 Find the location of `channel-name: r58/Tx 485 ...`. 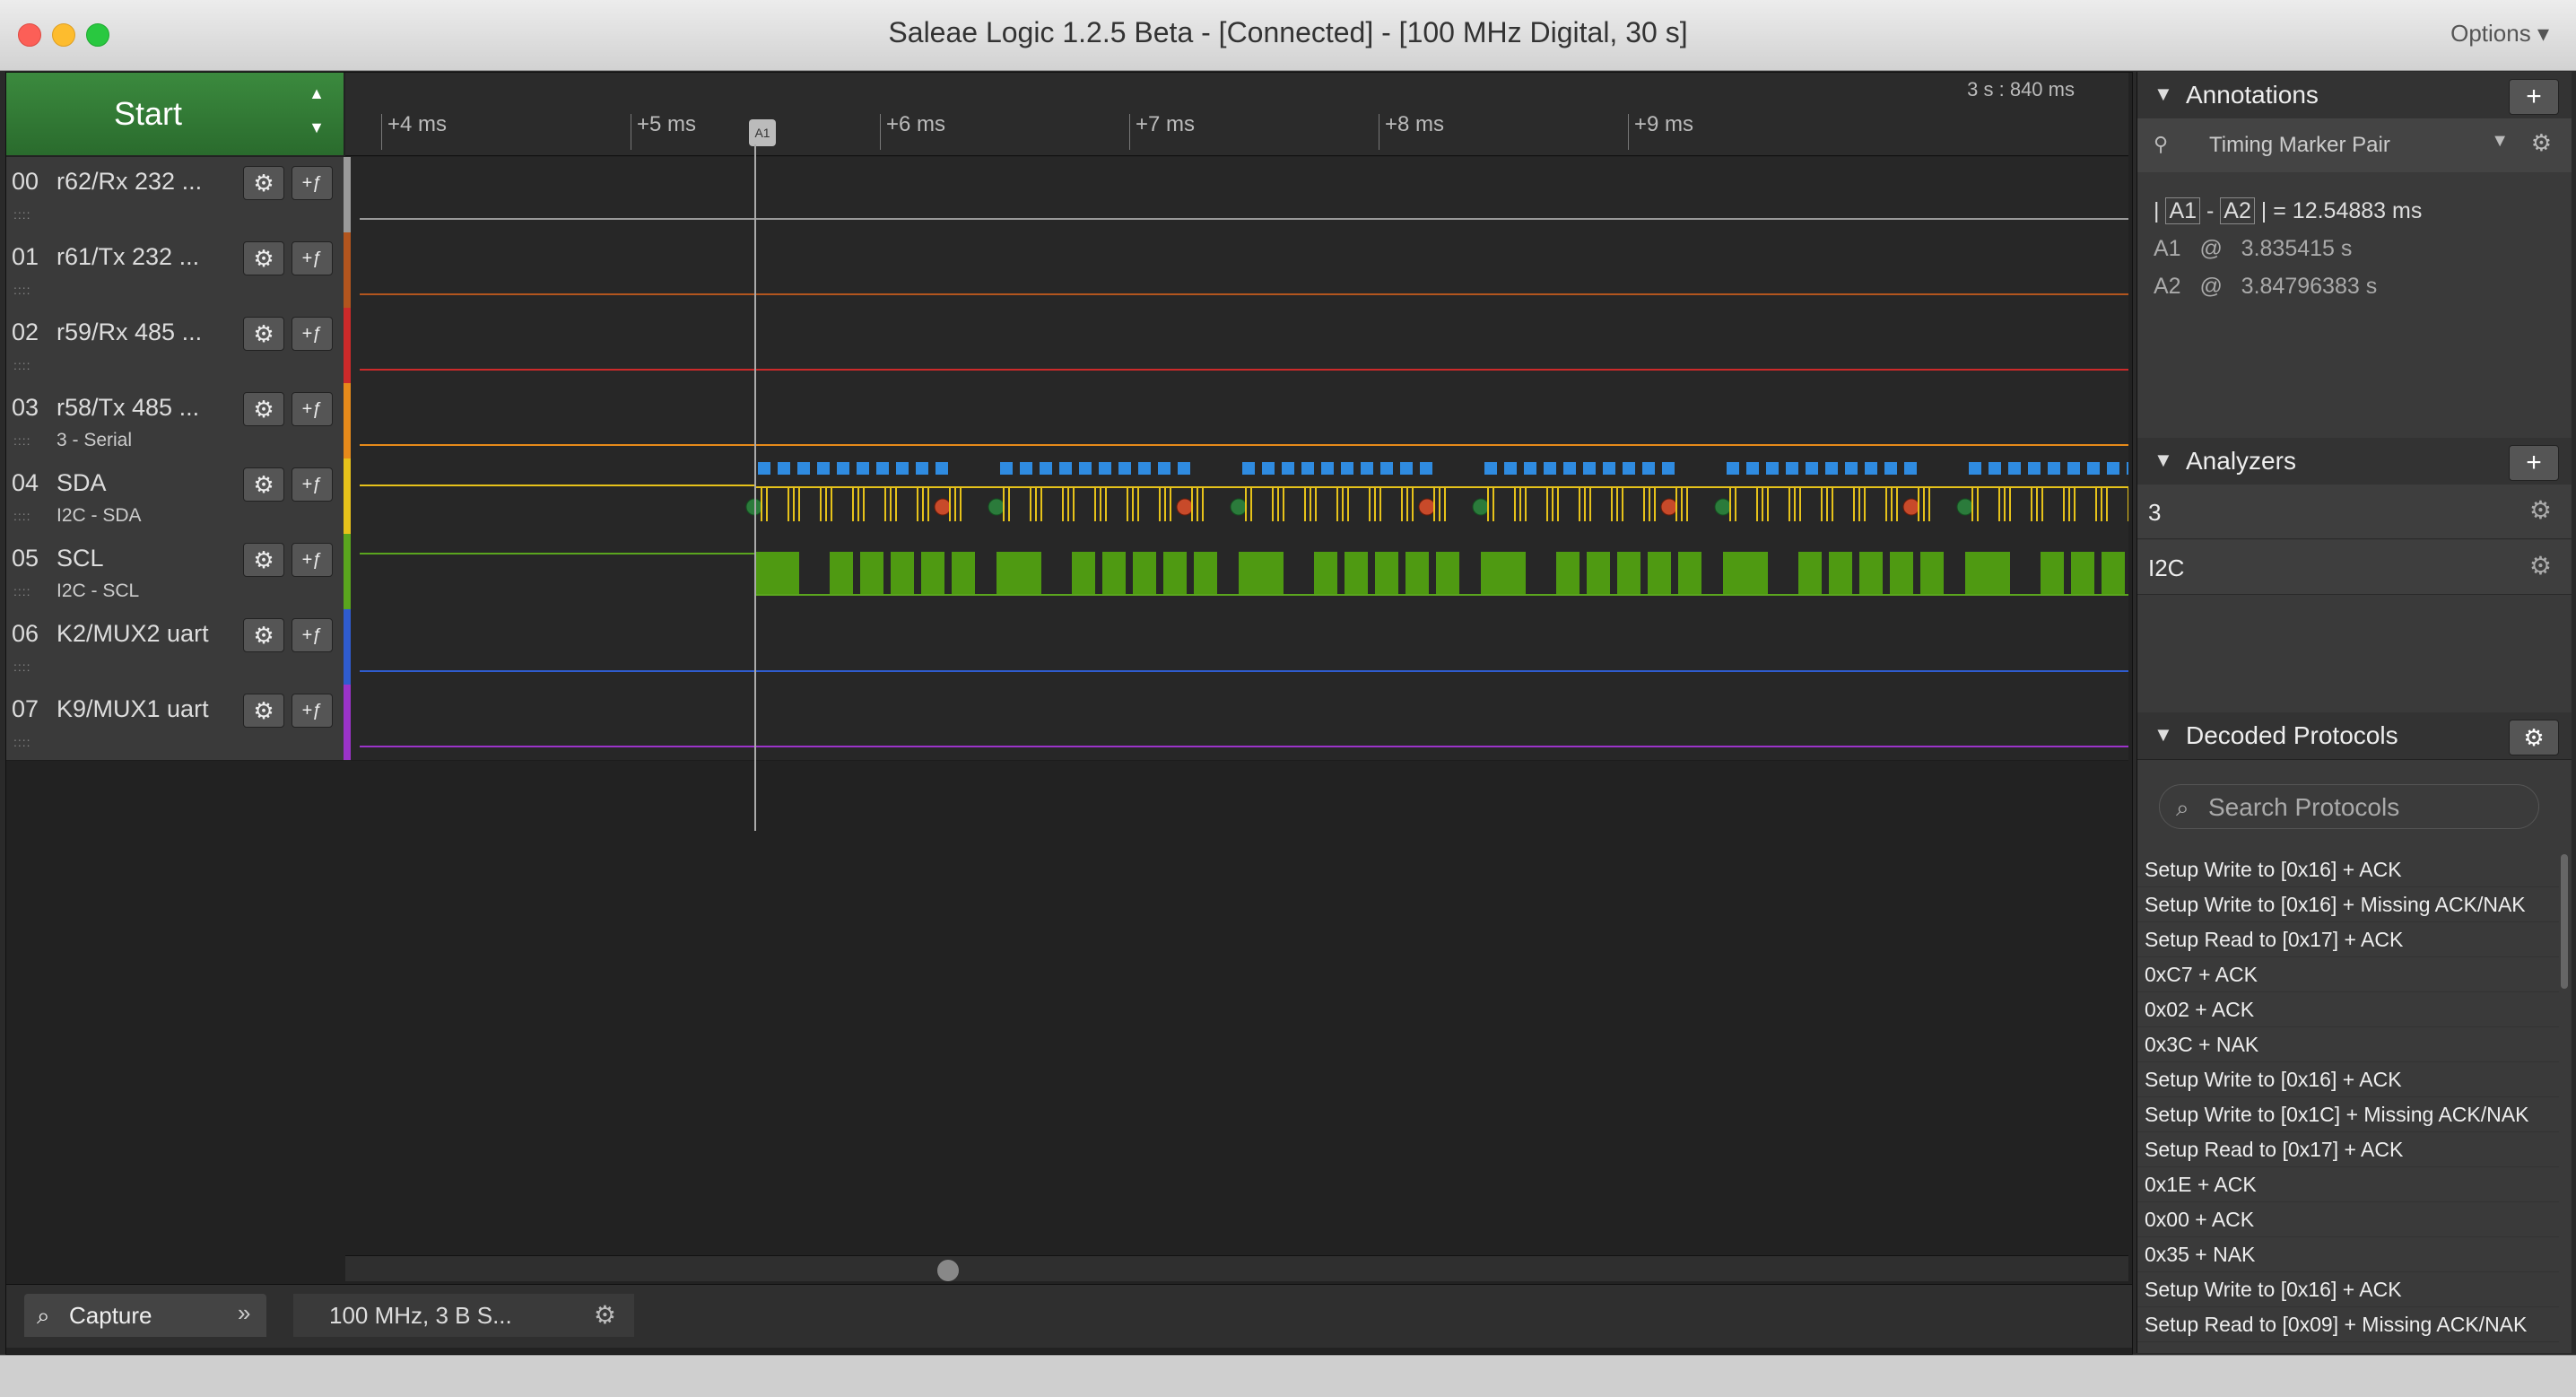

channel-name: r58/Tx 485 ... is located at coordinates (128, 408).